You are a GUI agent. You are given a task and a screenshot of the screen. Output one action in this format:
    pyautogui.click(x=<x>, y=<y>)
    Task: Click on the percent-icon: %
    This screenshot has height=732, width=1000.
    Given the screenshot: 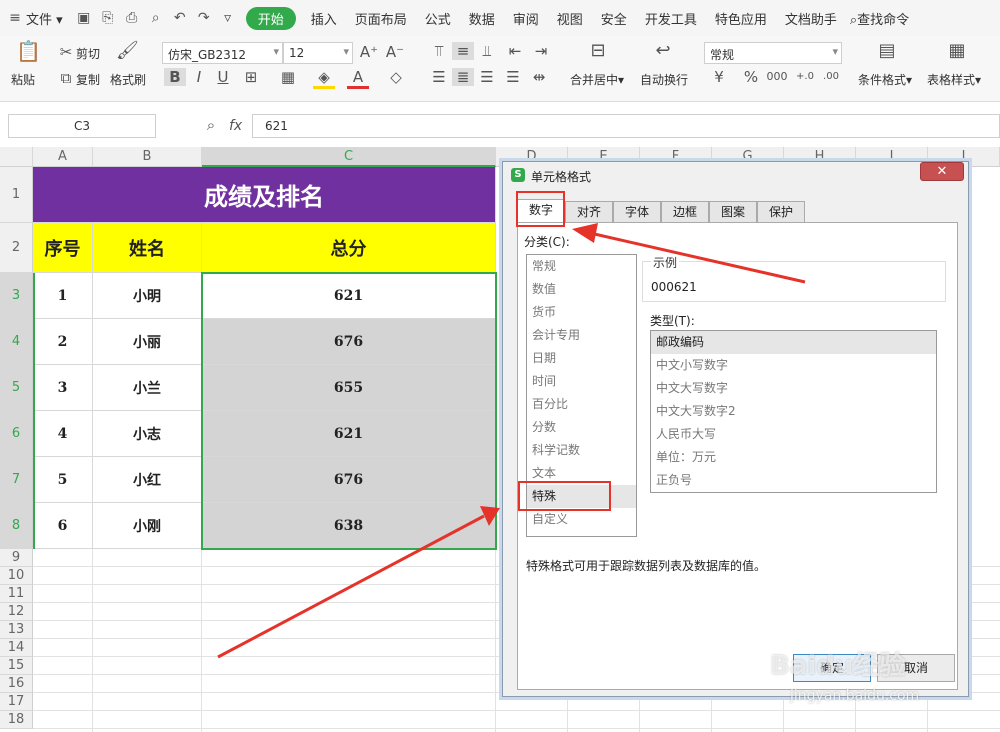 What is the action you would take?
    pyautogui.click(x=751, y=77)
    